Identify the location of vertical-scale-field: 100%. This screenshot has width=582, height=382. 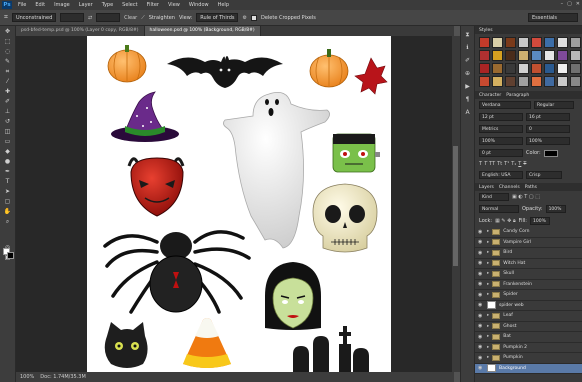
(501, 141).